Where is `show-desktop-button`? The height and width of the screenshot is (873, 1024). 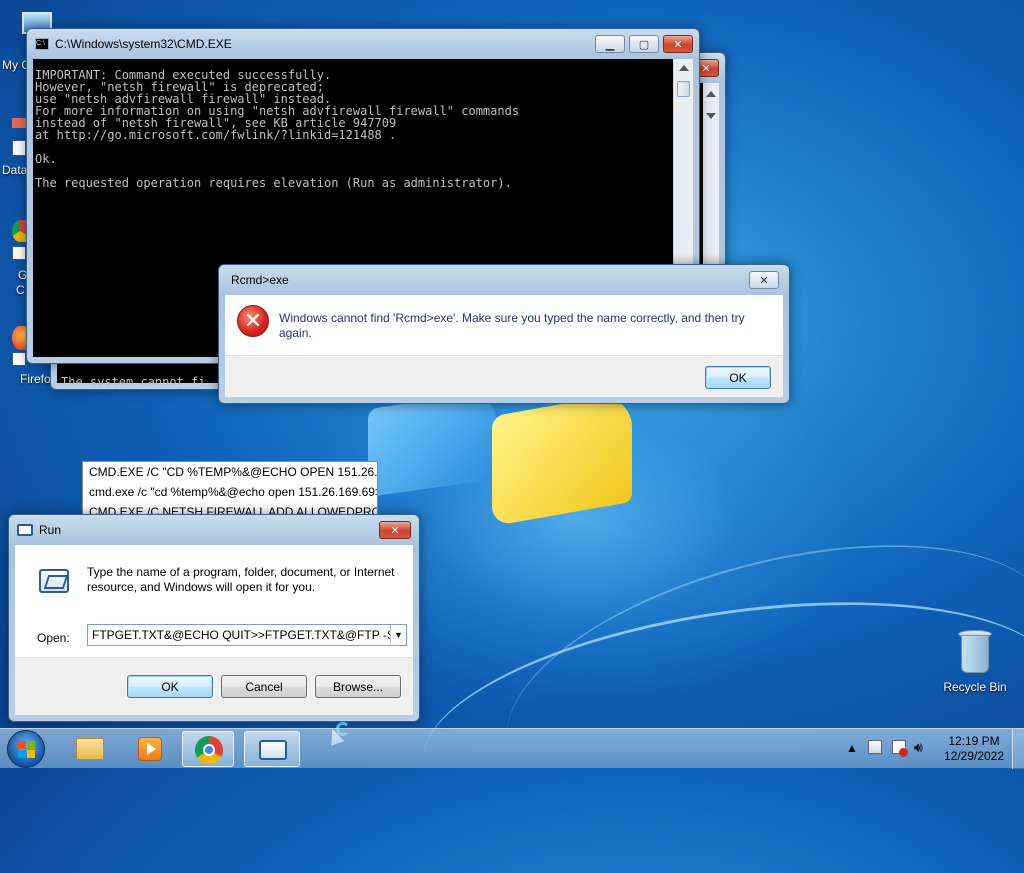 show-desktop-button is located at coordinates (1018, 749).